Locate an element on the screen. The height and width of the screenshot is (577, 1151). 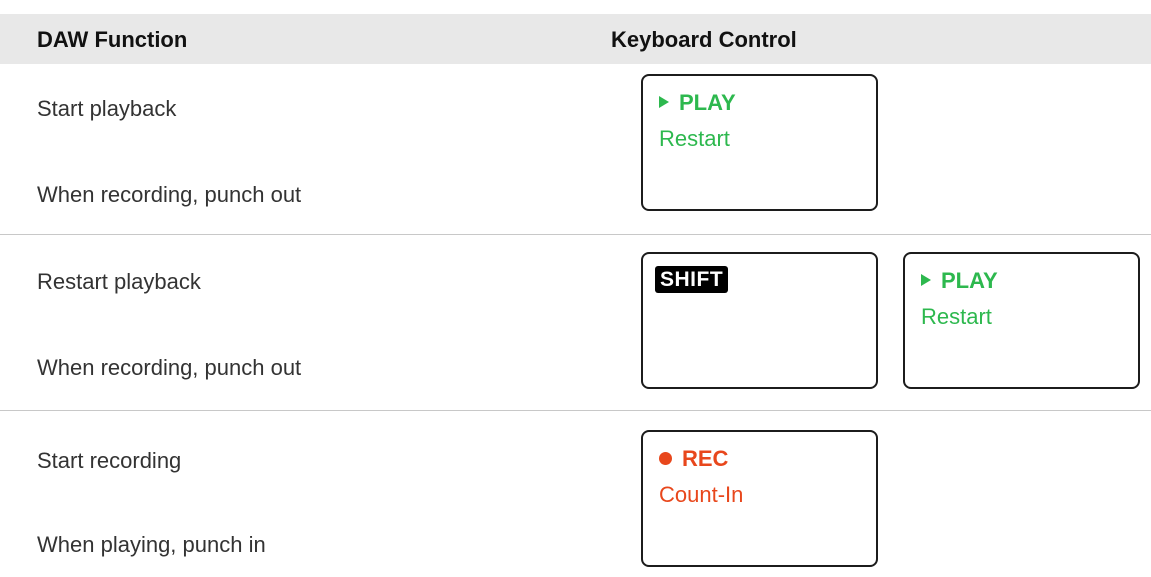
rec-key-sublabel: Count-In is located at coordinates (701, 494).